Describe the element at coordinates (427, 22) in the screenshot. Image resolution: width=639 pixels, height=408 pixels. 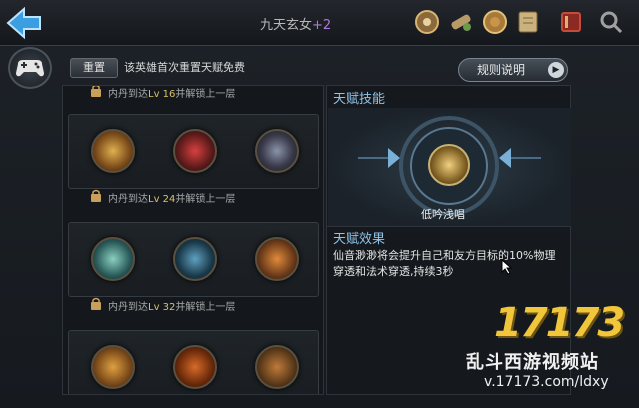
I see `compass-icon` at that location.